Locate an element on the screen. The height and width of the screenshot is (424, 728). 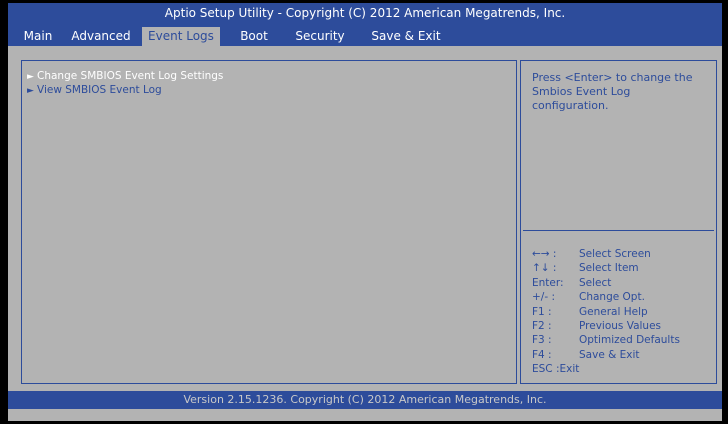
key-label: F3 : is located at coordinates (542, 340).